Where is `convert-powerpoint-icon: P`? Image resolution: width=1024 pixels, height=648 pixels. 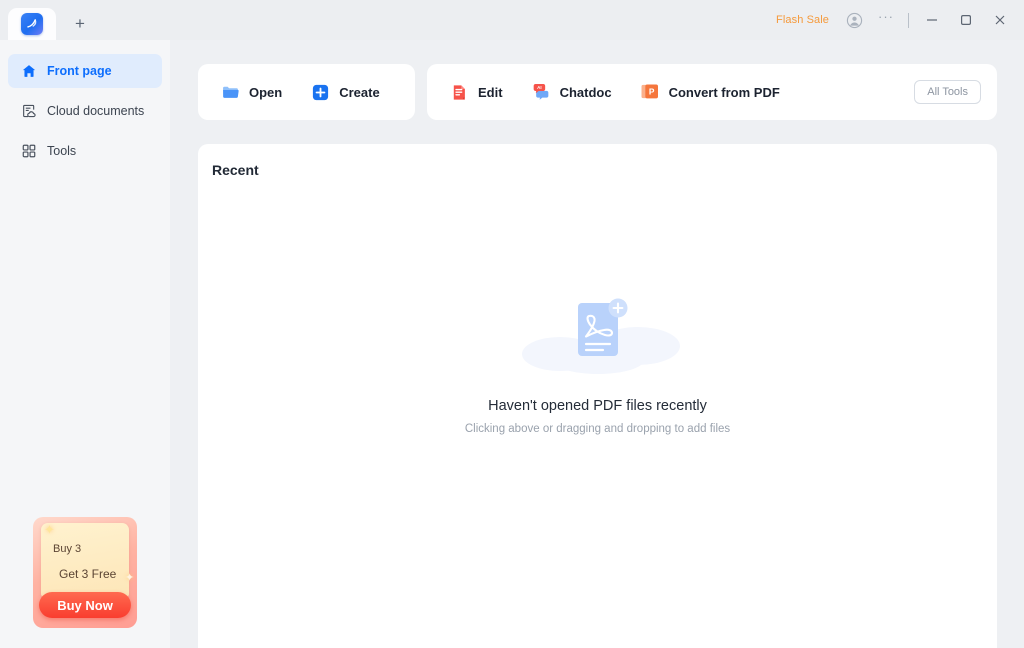
convert-powerpoint-icon: P is located at coordinates (650, 92).